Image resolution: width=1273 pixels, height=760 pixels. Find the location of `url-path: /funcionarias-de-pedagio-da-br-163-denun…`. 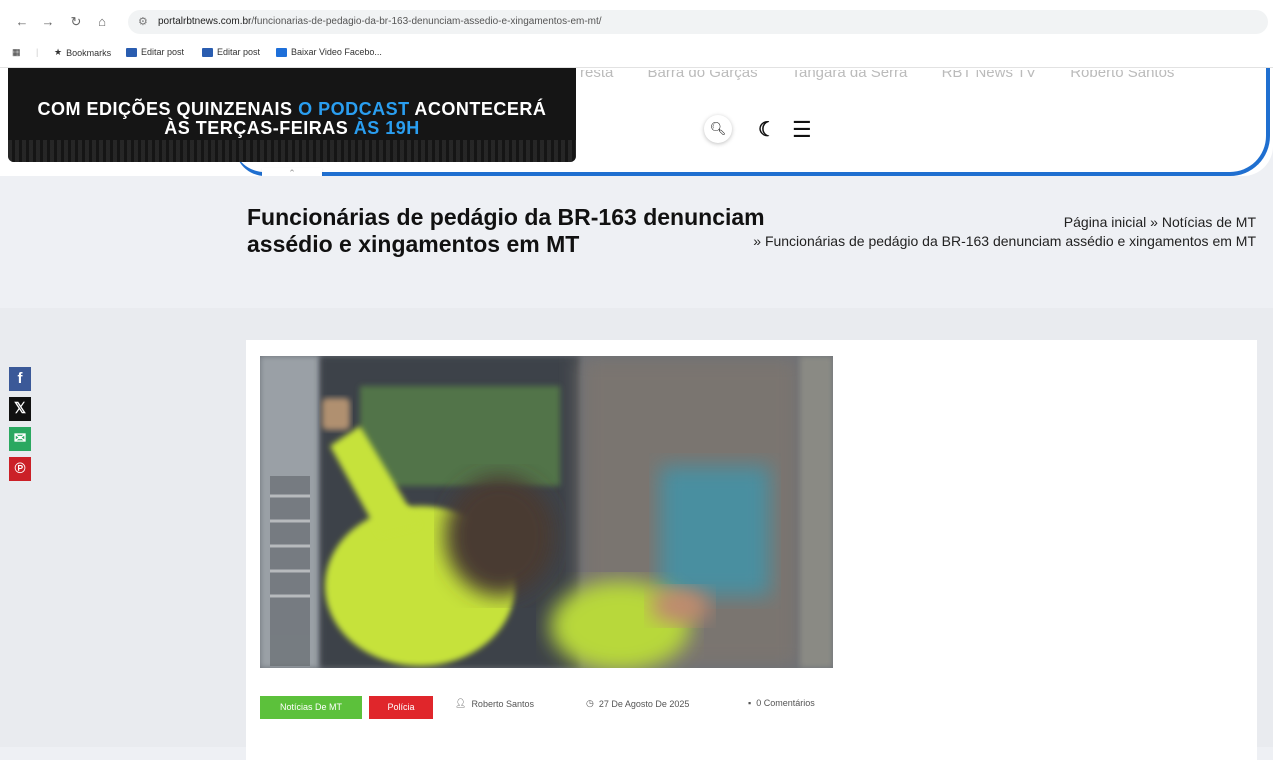

url-path: /funcionarias-de-pedagio-da-br-163-denun… is located at coordinates (426, 21).